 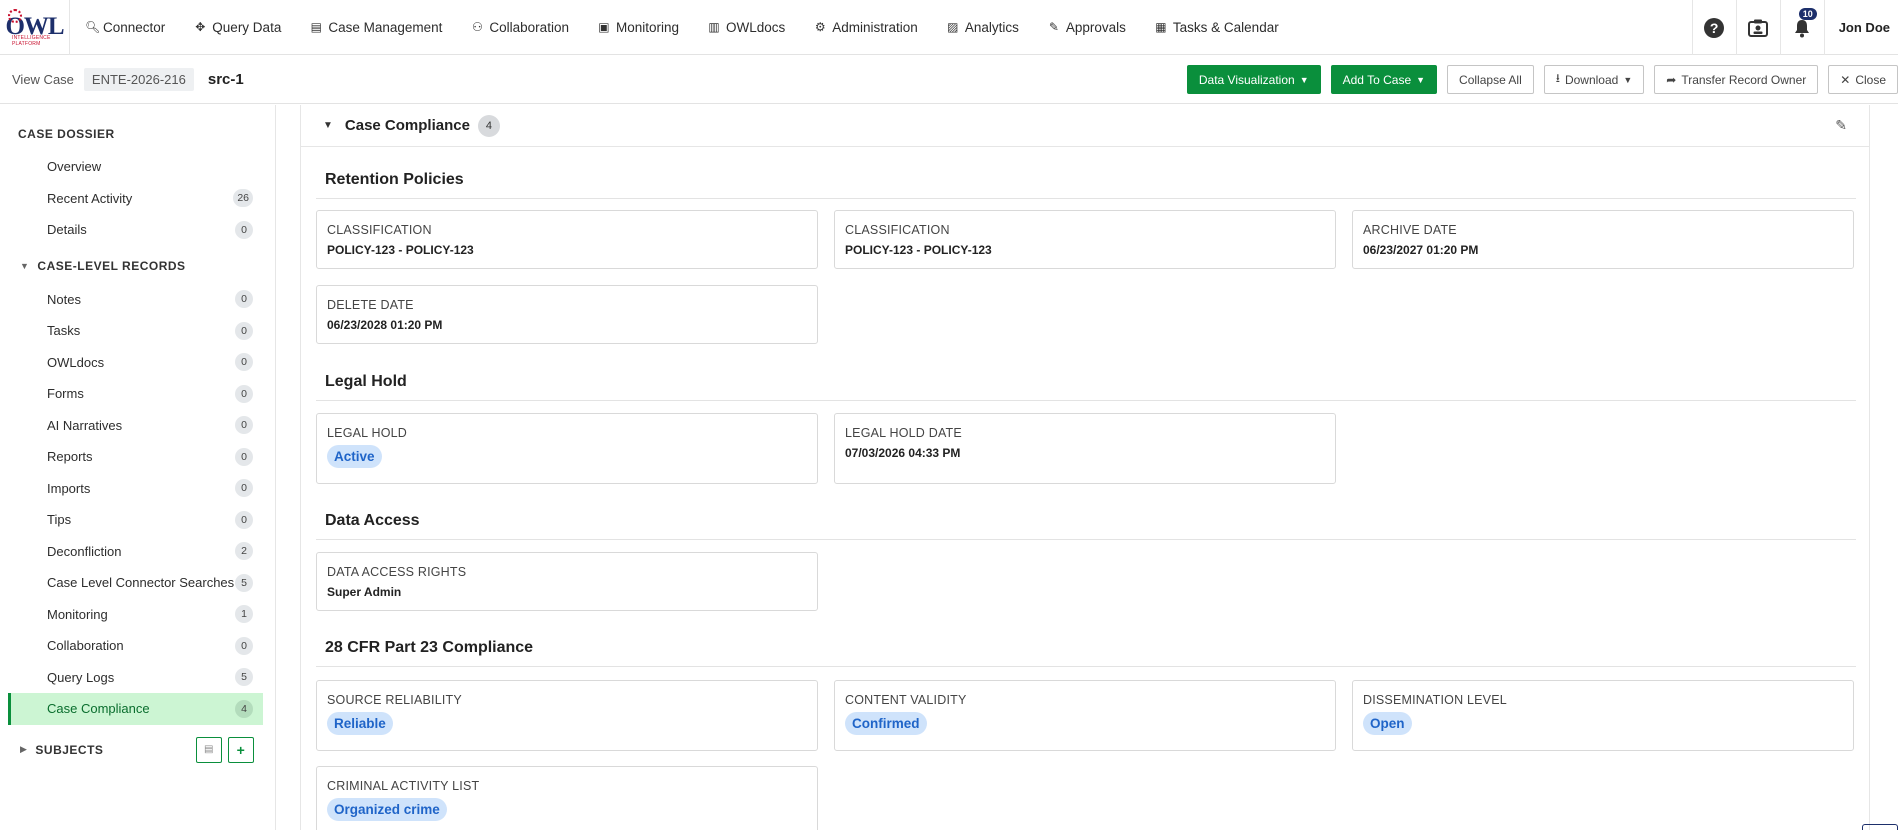 What do you see at coordinates (93, 27) in the screenshot?
I see `search-icon: 🔍︎` at bounding box center [93, 27].